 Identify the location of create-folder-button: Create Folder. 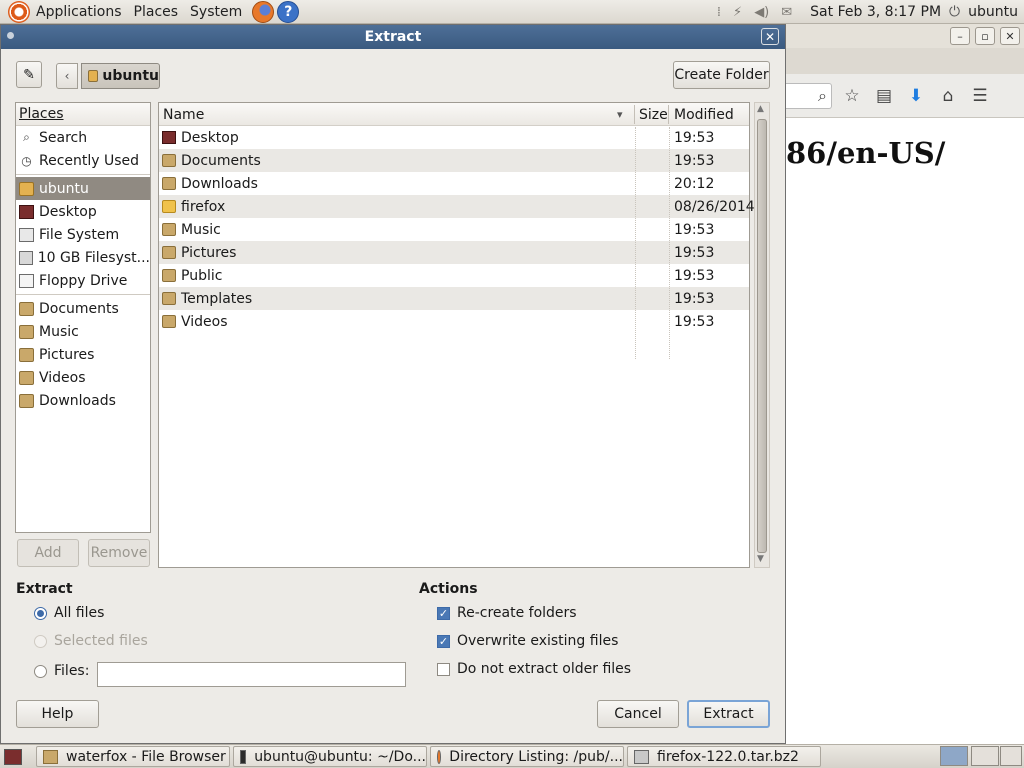
(721, 75).